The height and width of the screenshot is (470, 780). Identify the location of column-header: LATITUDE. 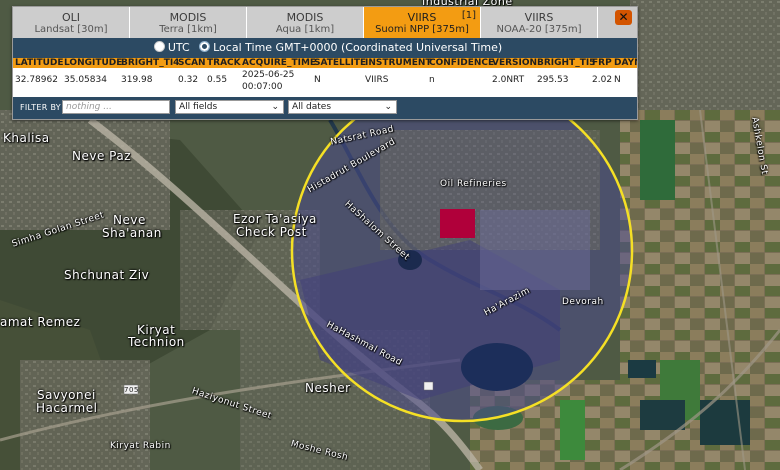
(39, 63).